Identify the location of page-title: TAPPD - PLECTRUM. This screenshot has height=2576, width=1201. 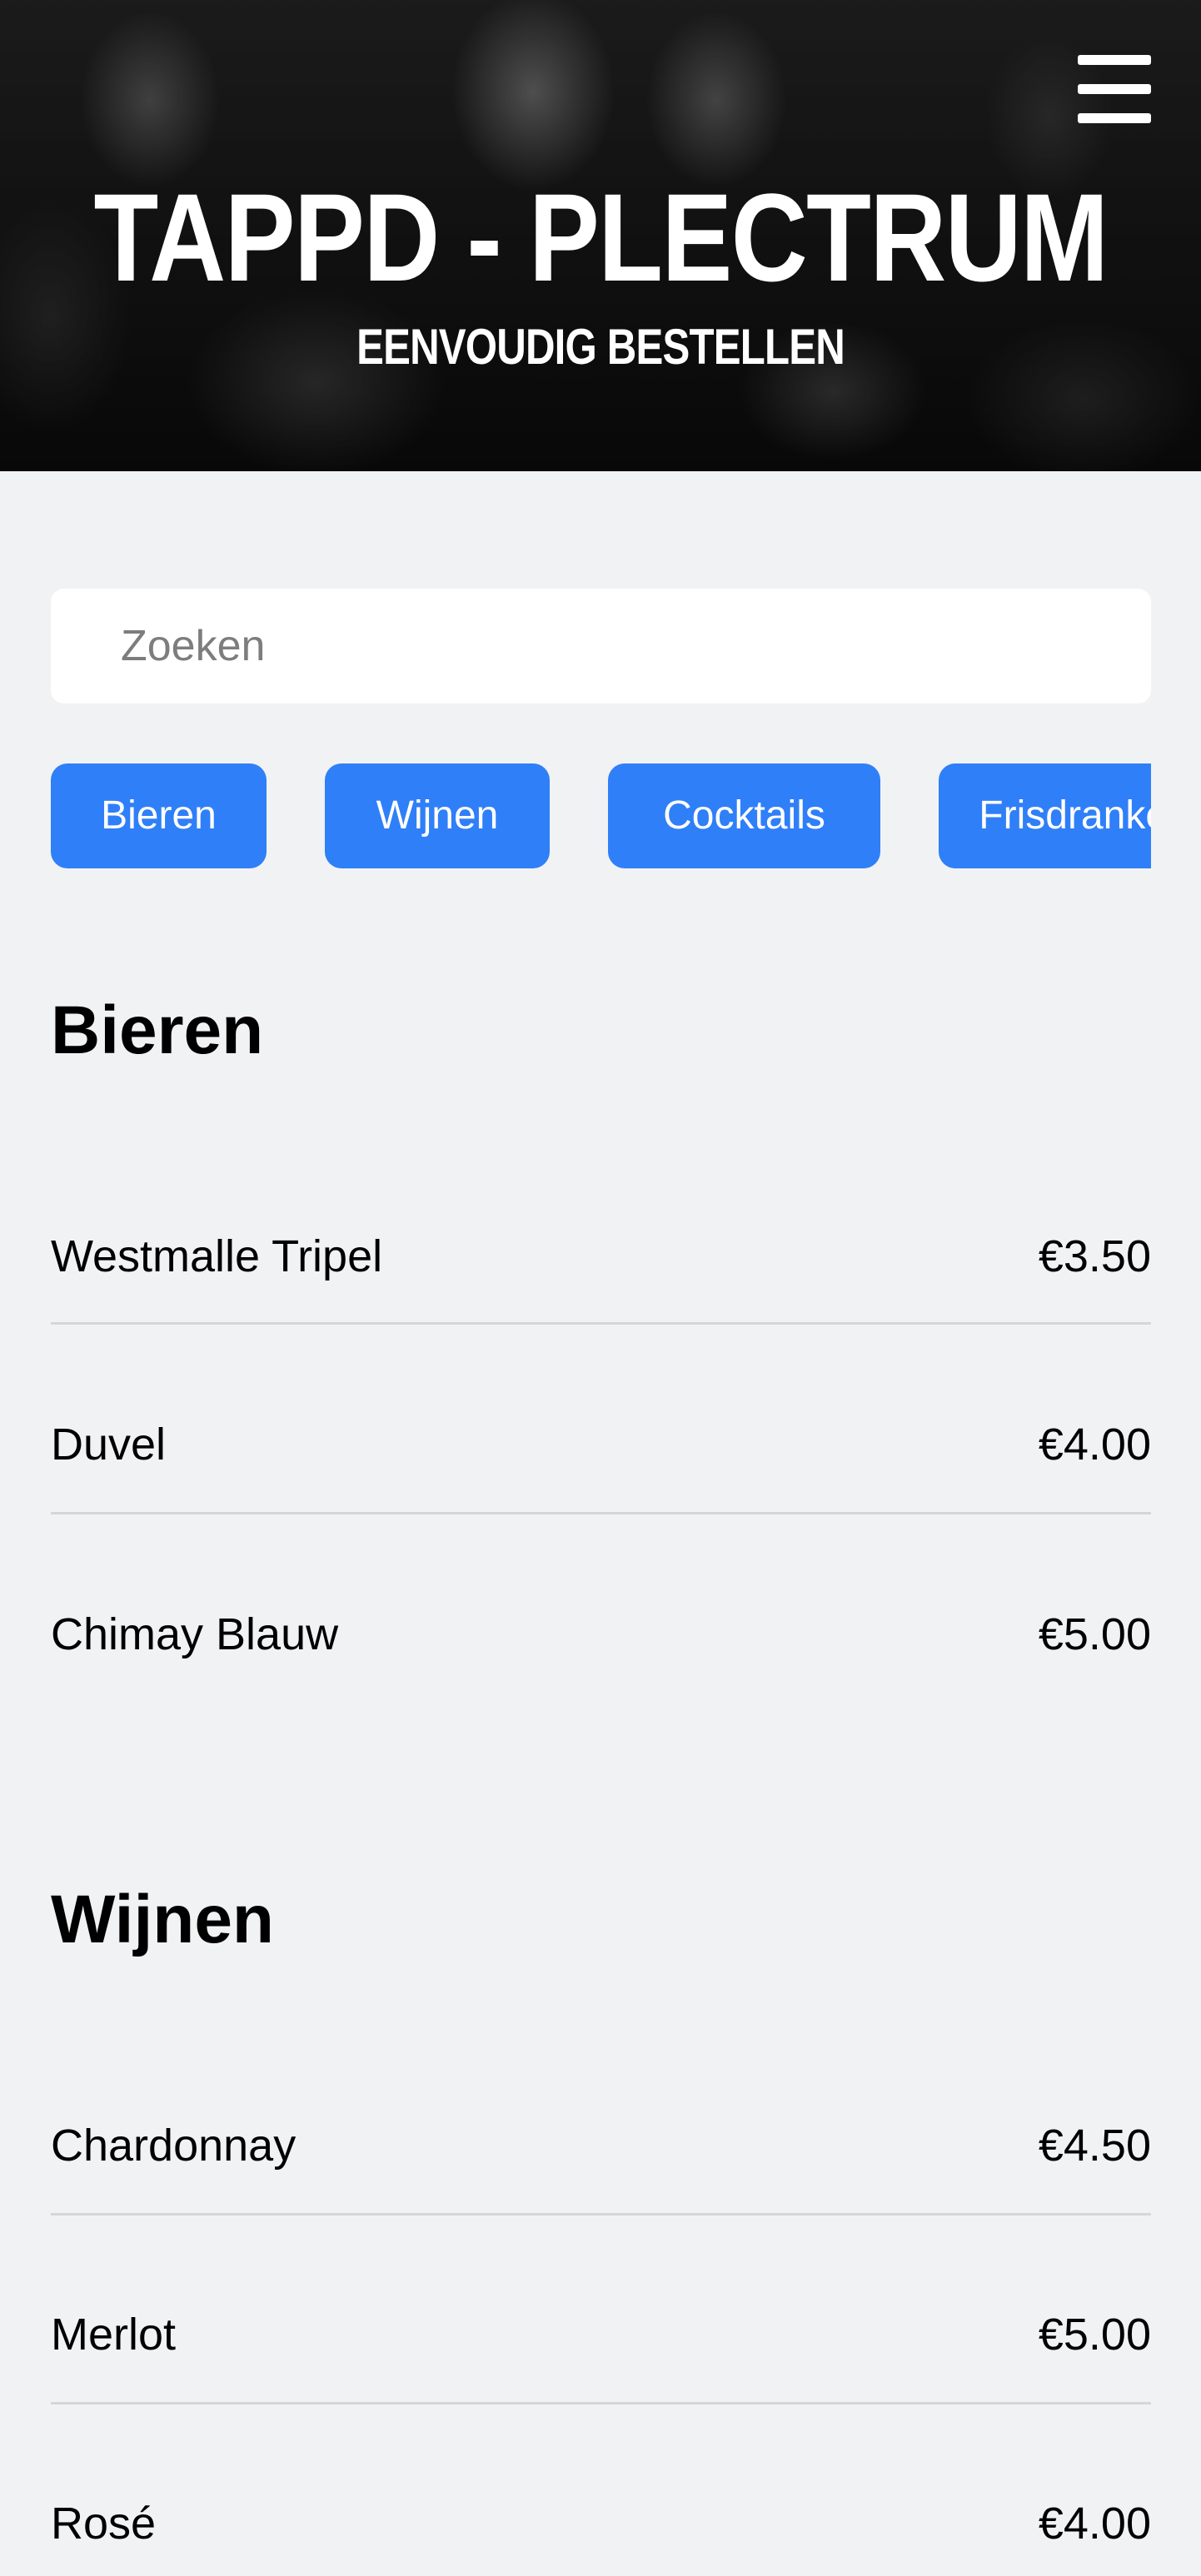
(601, 237).